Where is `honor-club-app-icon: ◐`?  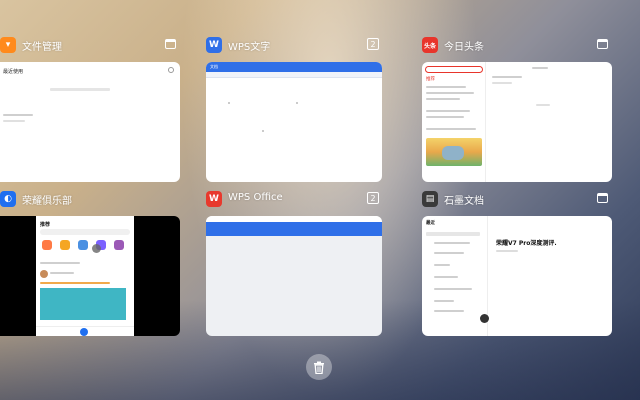 honor-club-app-icon: ◐ is located at coordinates (8, 199).